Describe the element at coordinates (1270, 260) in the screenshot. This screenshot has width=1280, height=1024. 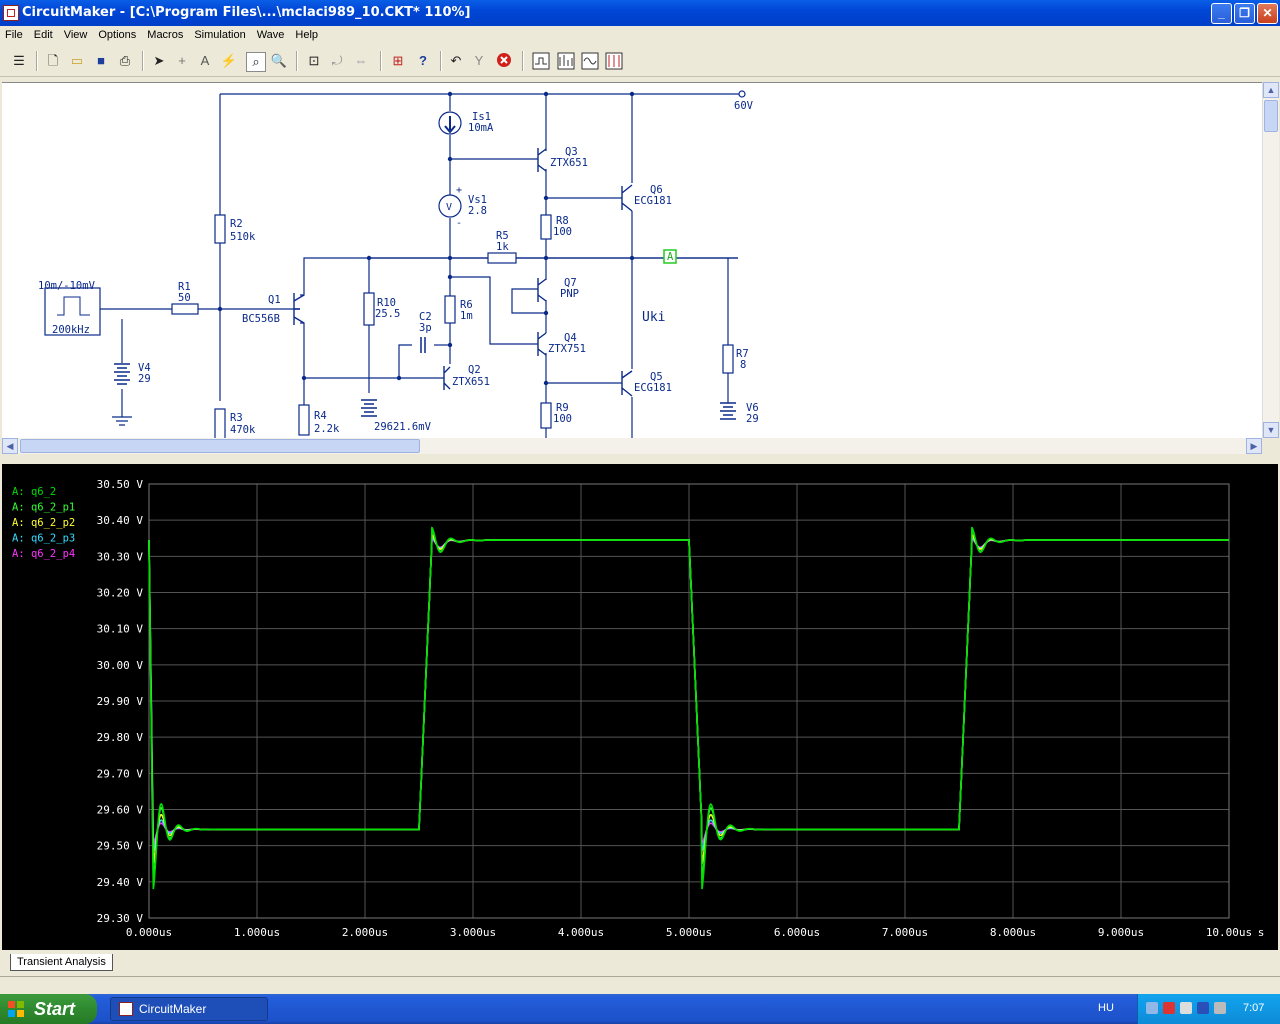
I see `vertical-scrollbar: ▲ ▼` at that location.